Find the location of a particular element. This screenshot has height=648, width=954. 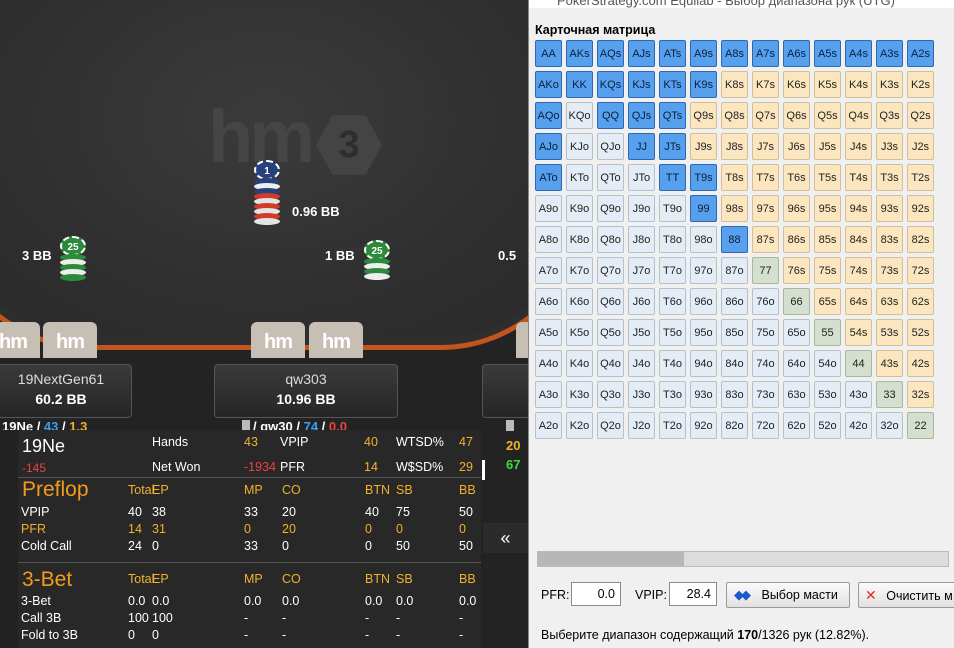

hand-cell-a3o: A3o is located at coordinates (548, 394).